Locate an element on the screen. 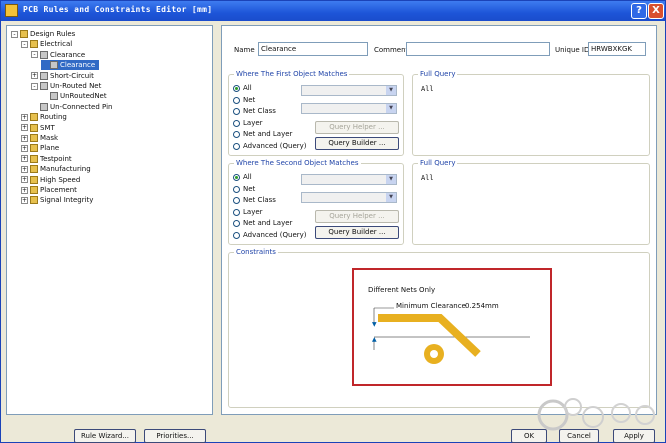 The image size is (666, 443). clearance-diagram: ▼ ▲ is located at coordinates (451, 335).